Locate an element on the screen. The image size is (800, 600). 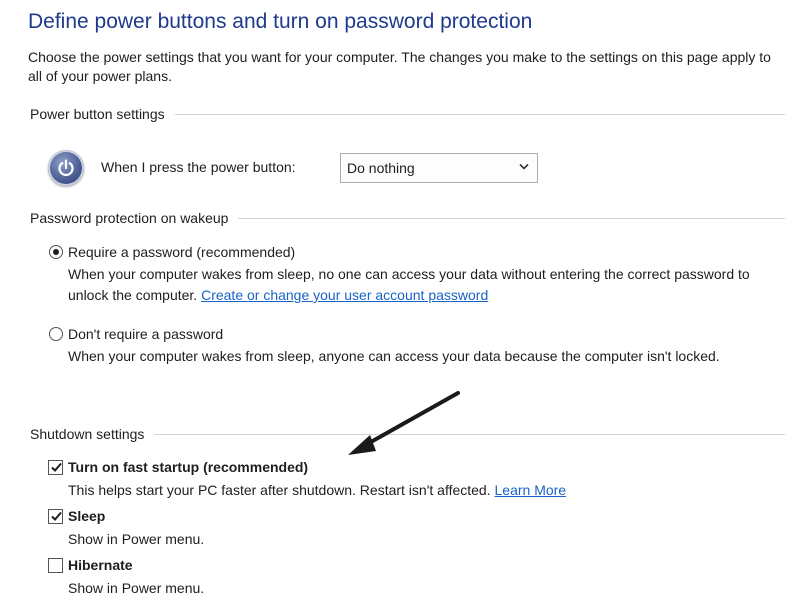
checkbox-label: Hibernate is located at coordinates (100, 565).